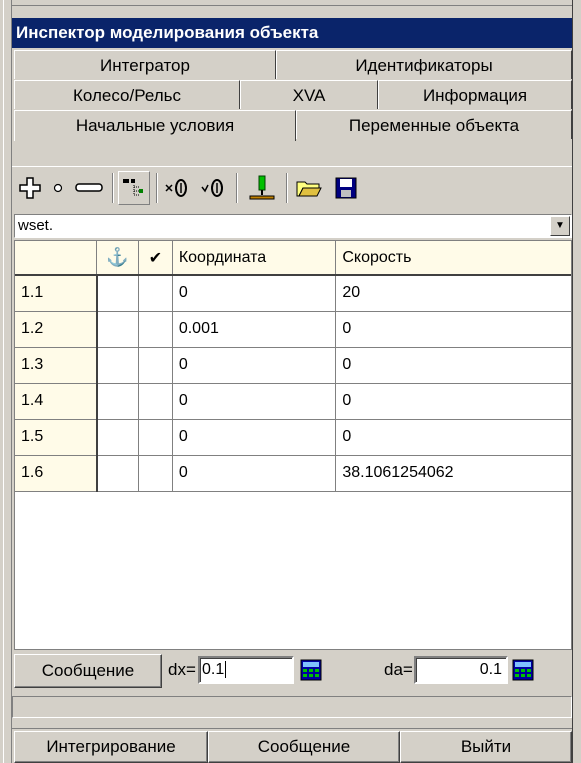 The width and height of the screenshot is (581, 763). What do you see at coordinates (56, 258) in the screenshot?
I see `grid-corner` at bounding box center [56, 258].